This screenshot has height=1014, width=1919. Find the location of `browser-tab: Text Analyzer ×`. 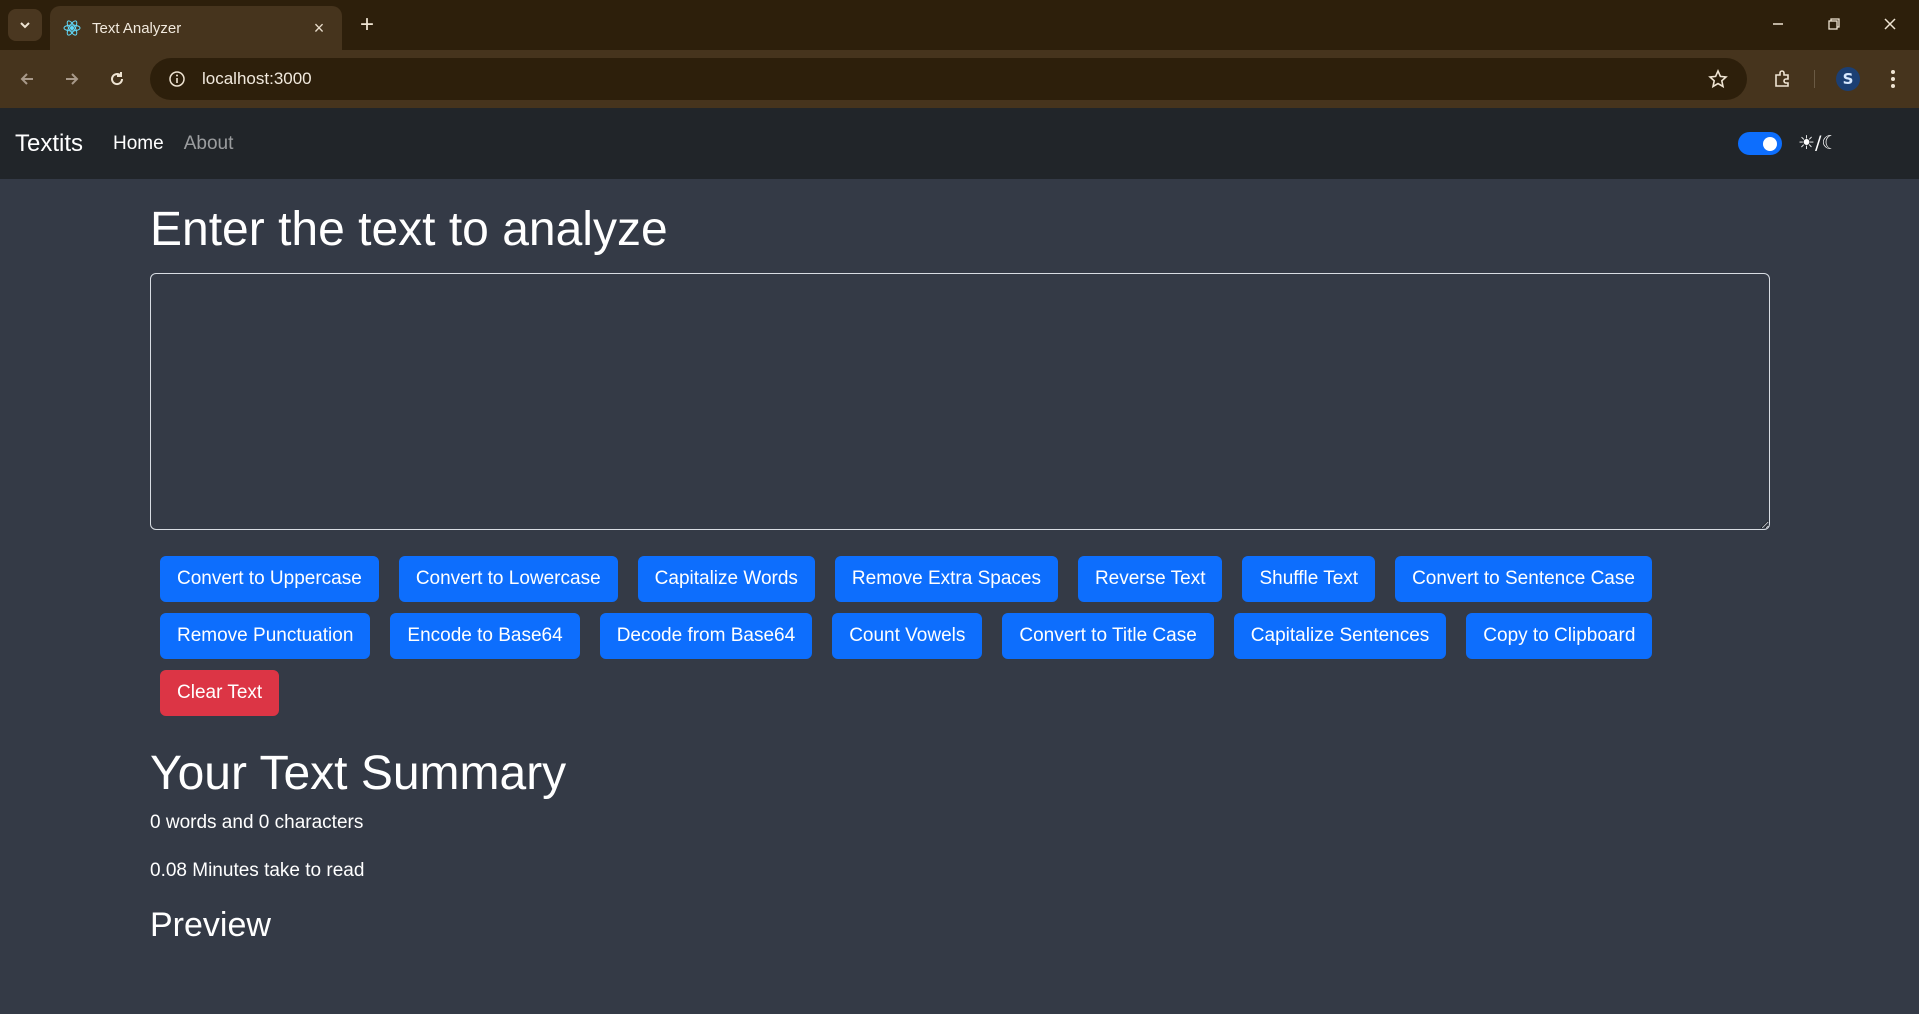

browser-tab: Text Analyzer × is located at coordinates (196, 28).